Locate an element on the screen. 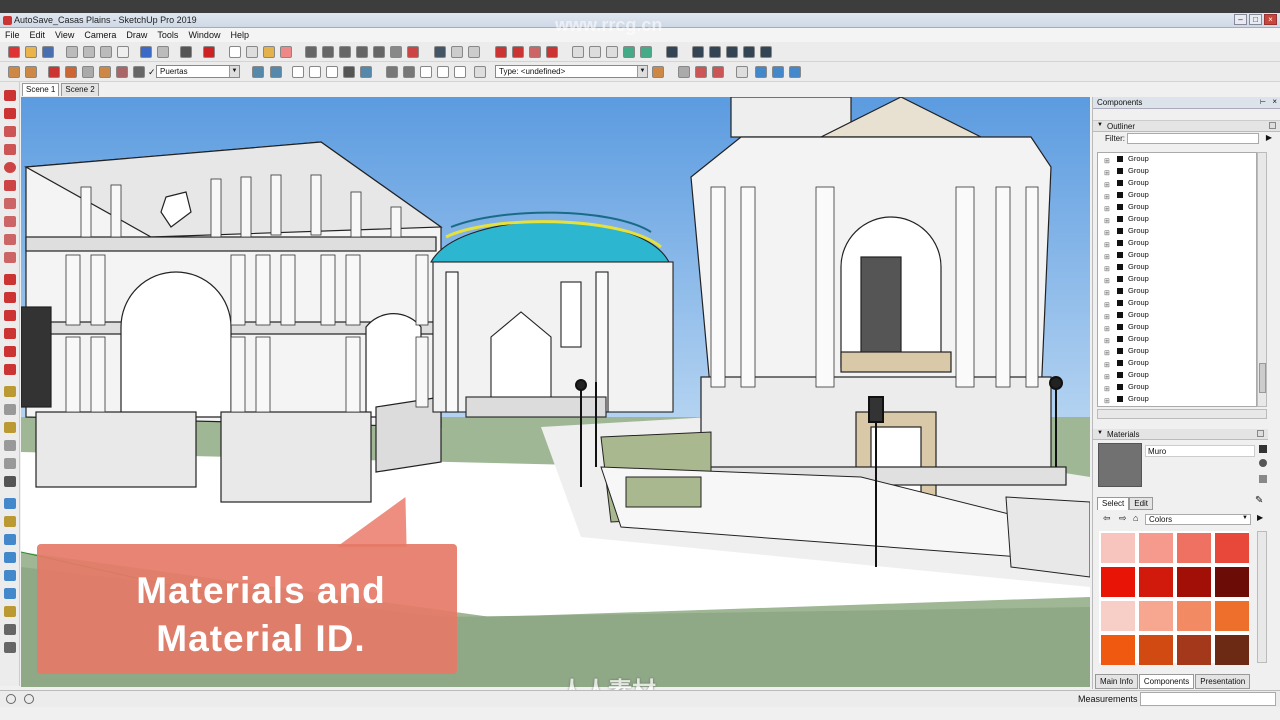 Image resolution: width=1280 pixels, height=720 pixels. eraser-icon is located at coordinates (286, 52).